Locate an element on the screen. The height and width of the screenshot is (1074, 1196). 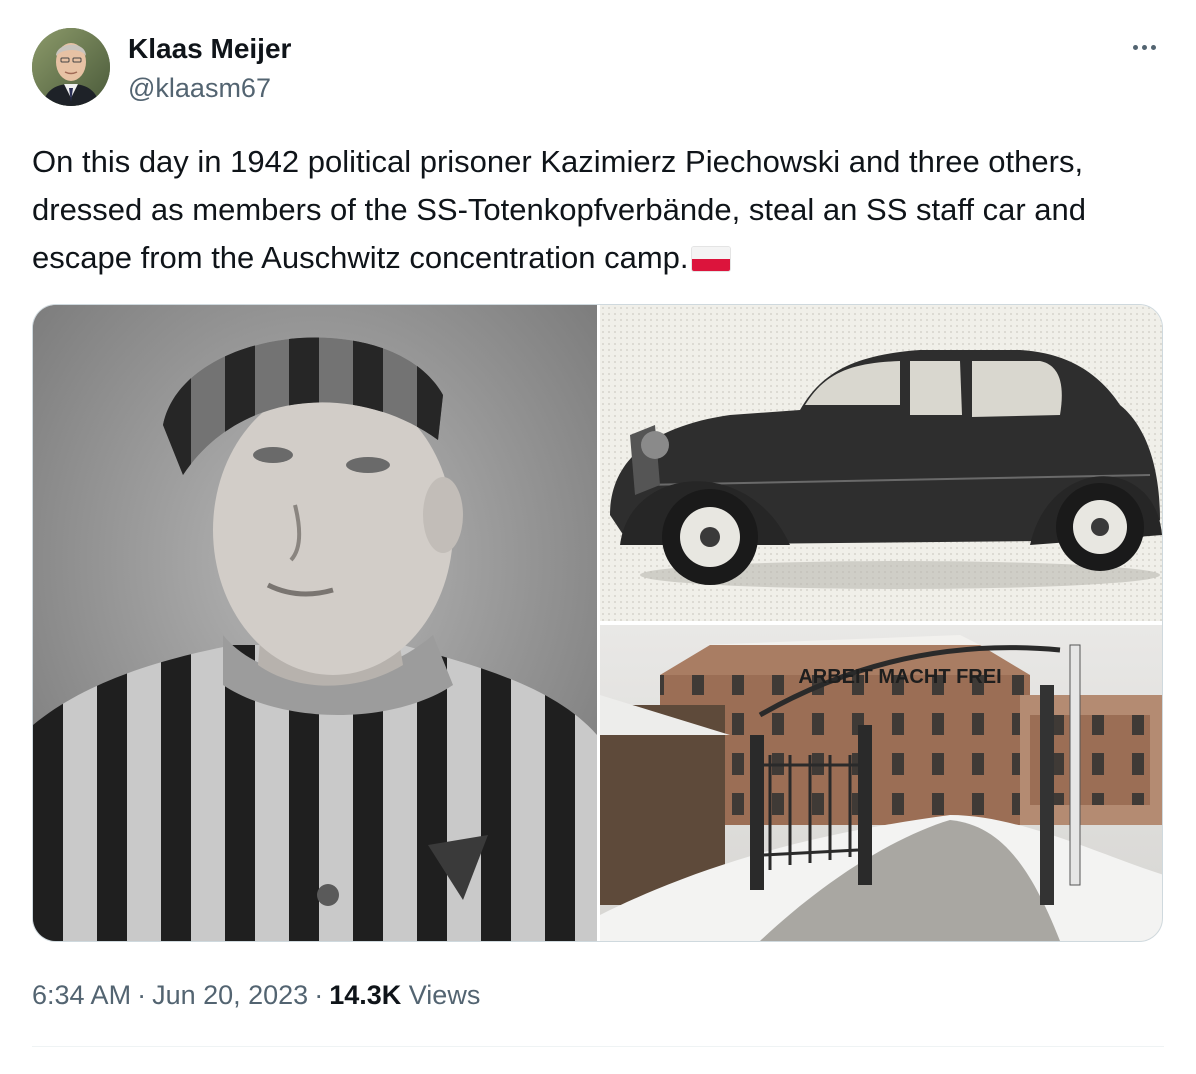
tweet-header: Klaas Meijer @klaasm67 is located at coordinates (598, 68).